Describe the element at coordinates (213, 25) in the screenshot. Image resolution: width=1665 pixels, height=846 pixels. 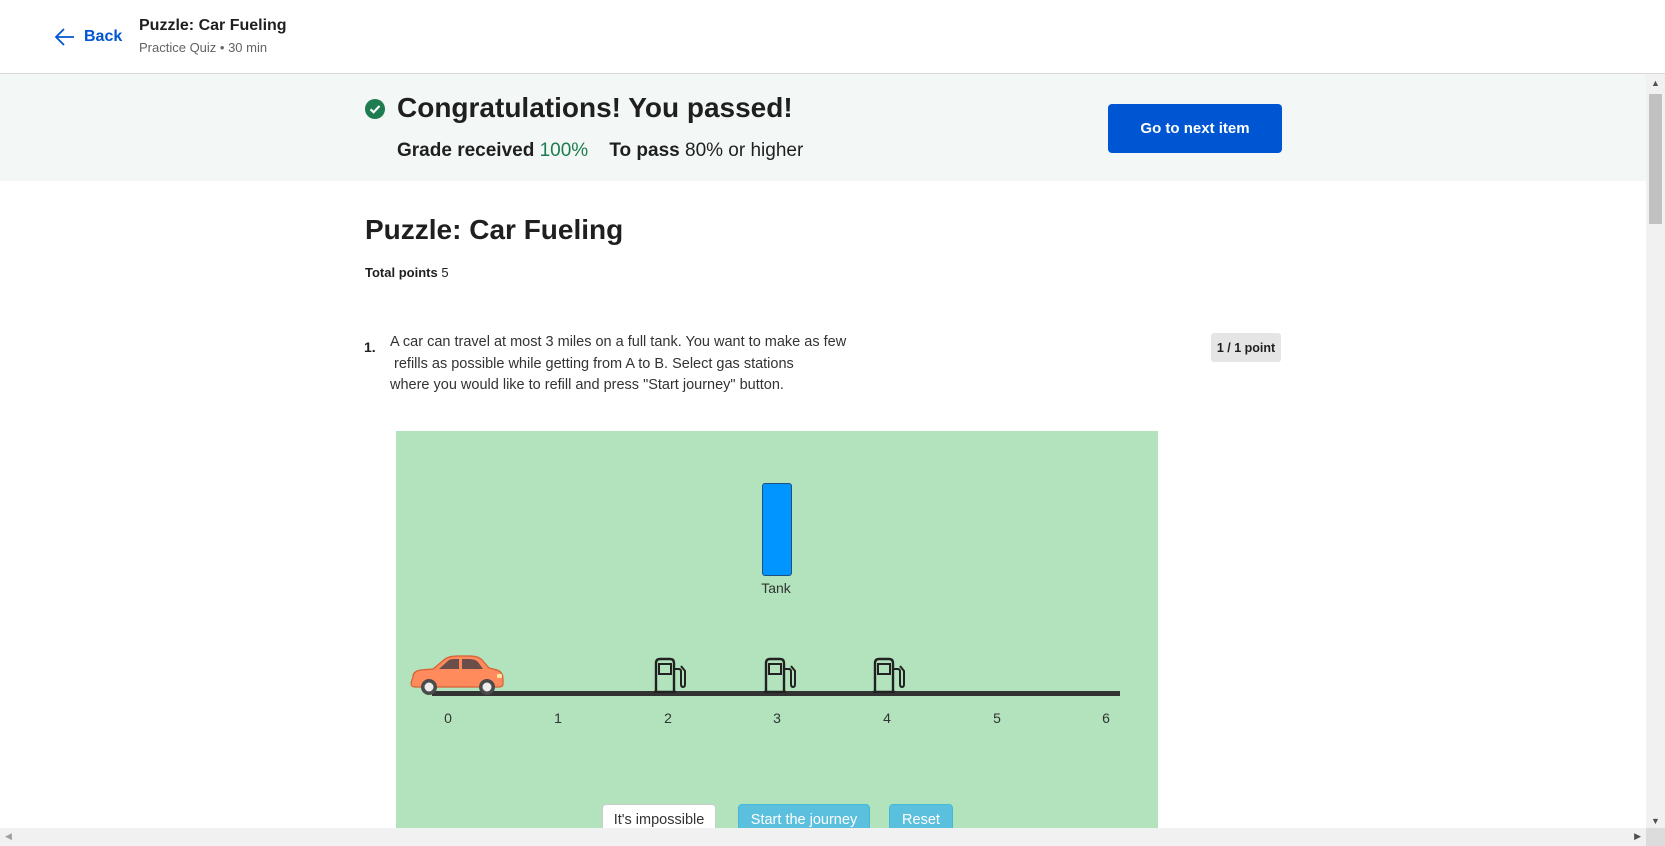
I see `header-title: Puzzle: Car Fueling` at that location.